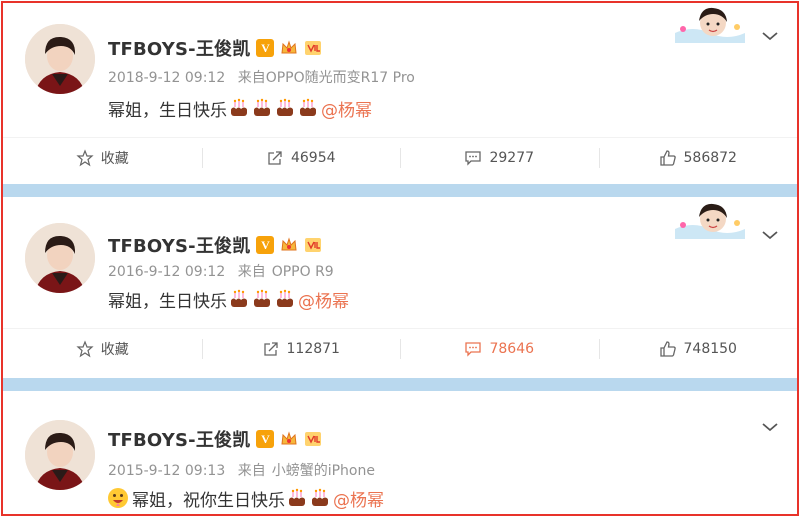  I want to click on like-button: 586872, so click(698, 157).